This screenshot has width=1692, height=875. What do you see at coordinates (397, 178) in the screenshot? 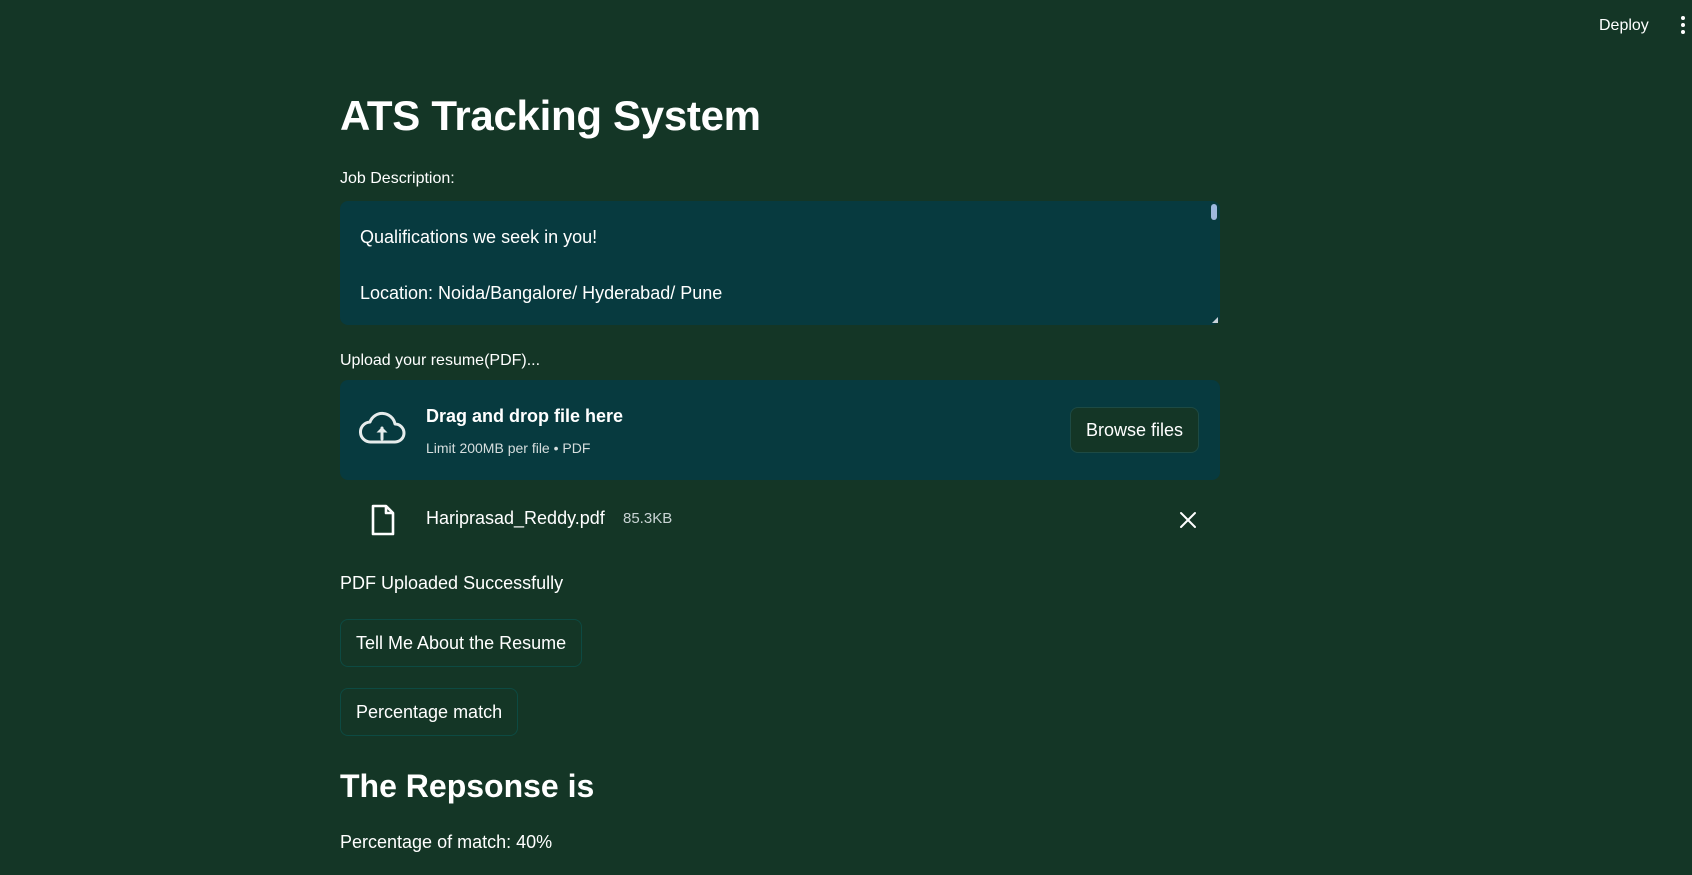
I see `job-description-label: Job Description:` at bounding box center [397, 178].